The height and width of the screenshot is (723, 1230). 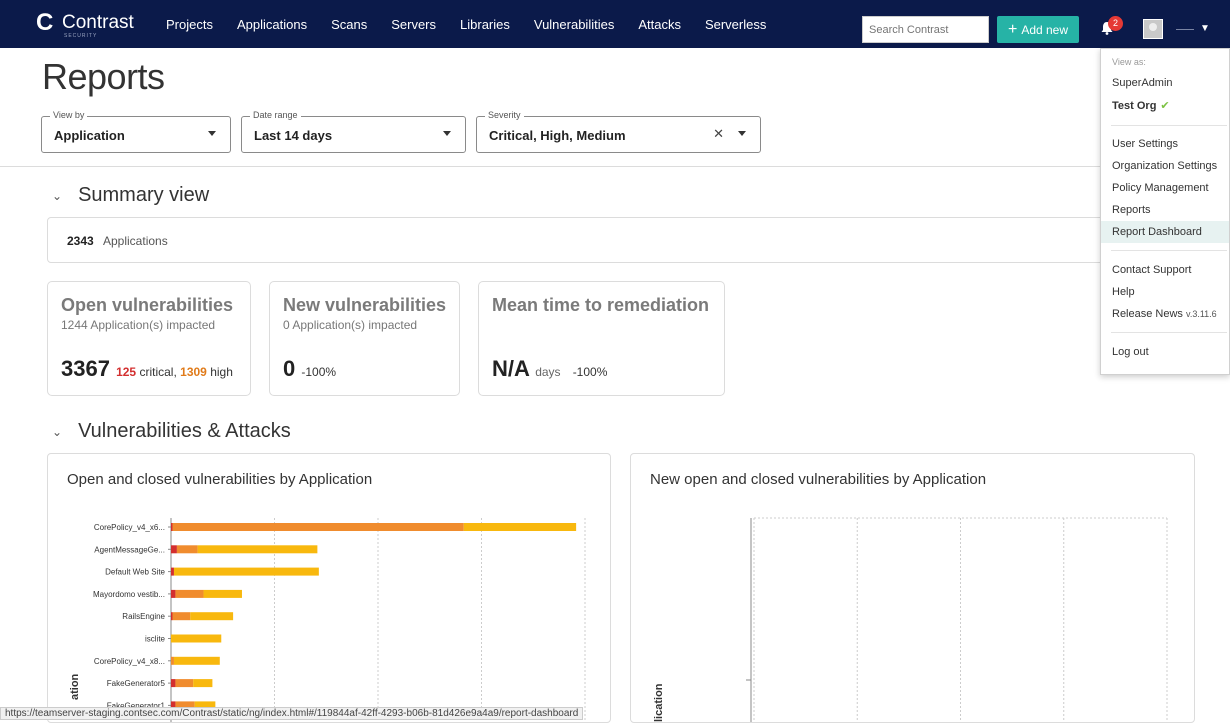 What do you see at coordinates (615, 166) in the screenshot?
I see `divider` at bounding box center [615, 166].